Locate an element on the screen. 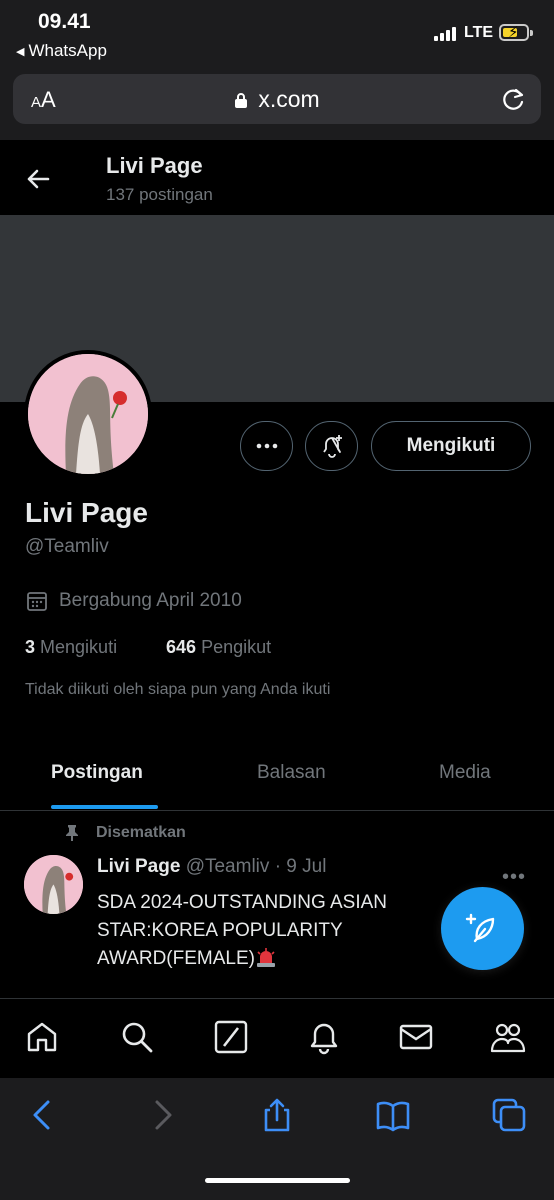  home-icon is located at coordinates (42, 1037).